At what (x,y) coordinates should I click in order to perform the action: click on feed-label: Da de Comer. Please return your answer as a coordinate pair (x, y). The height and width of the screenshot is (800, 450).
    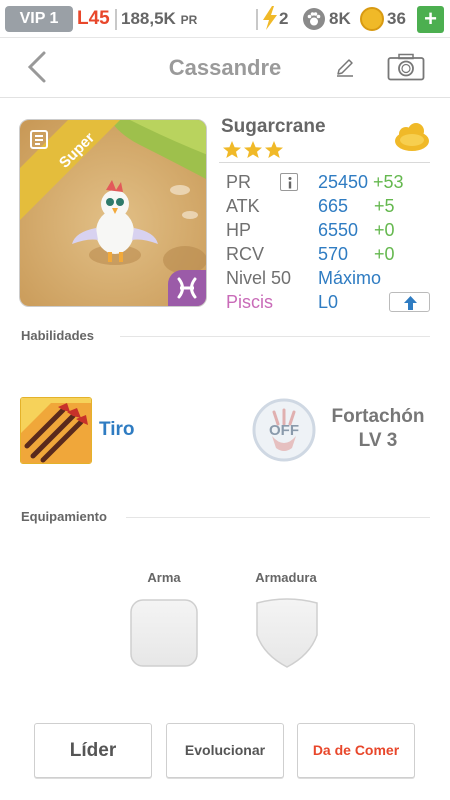
    Looking at the image, I should click on (356, 750).